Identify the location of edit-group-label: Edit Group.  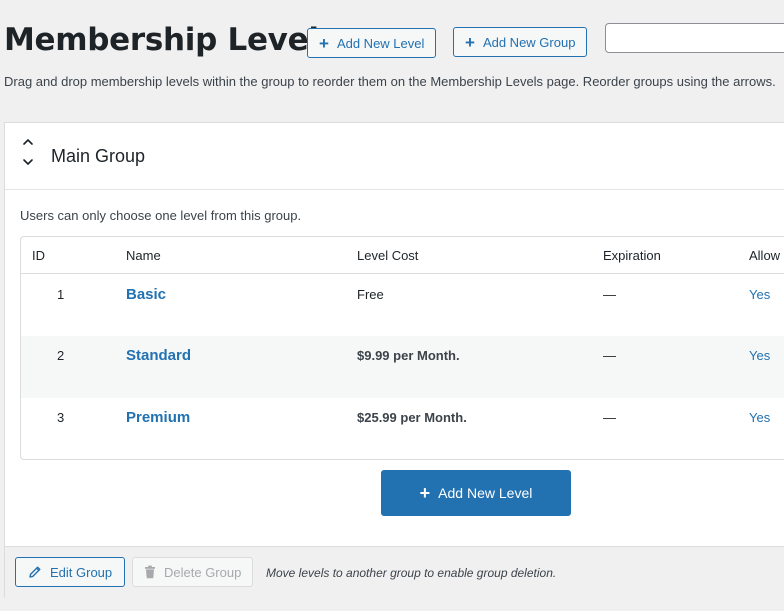
(81, 572).